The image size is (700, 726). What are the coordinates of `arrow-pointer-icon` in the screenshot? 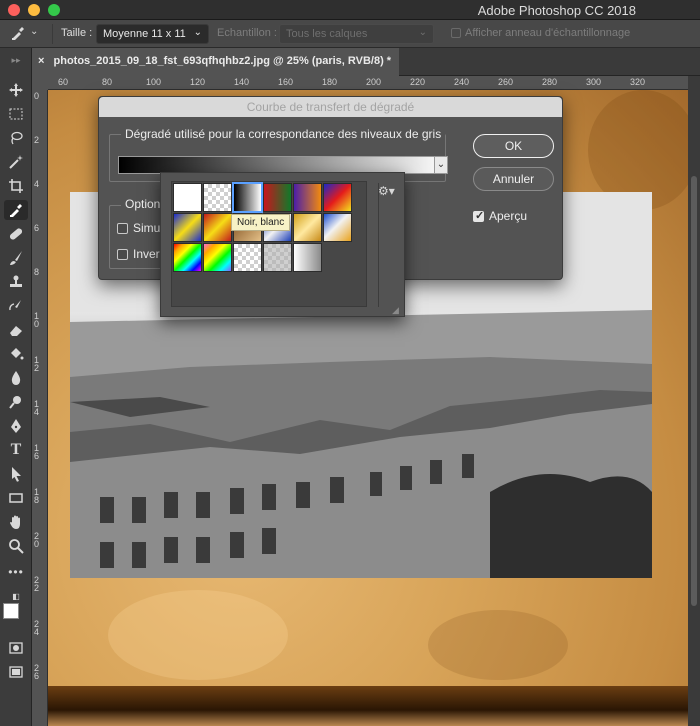 It's located at (16, 474).